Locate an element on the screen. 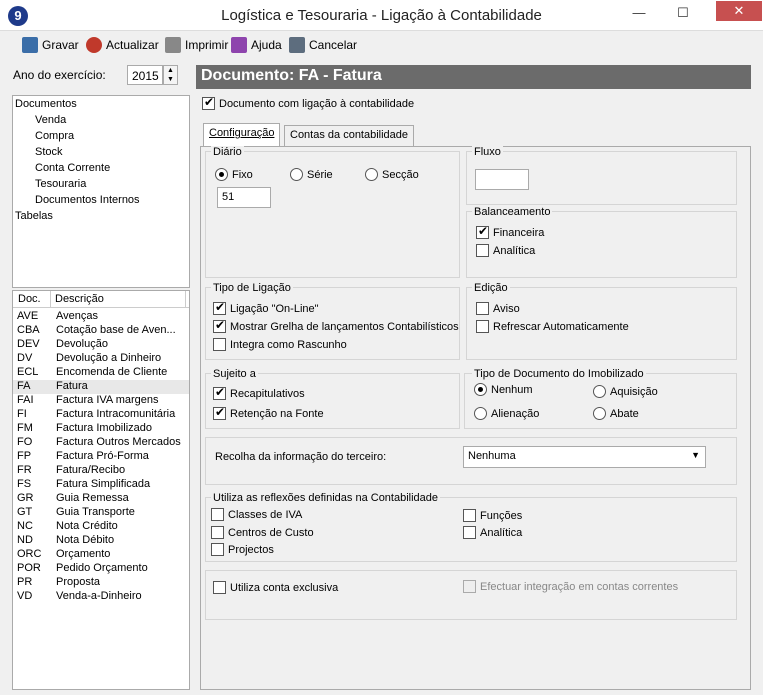  table-row: GR Guia Remessa is located at coordinates (101, 499).